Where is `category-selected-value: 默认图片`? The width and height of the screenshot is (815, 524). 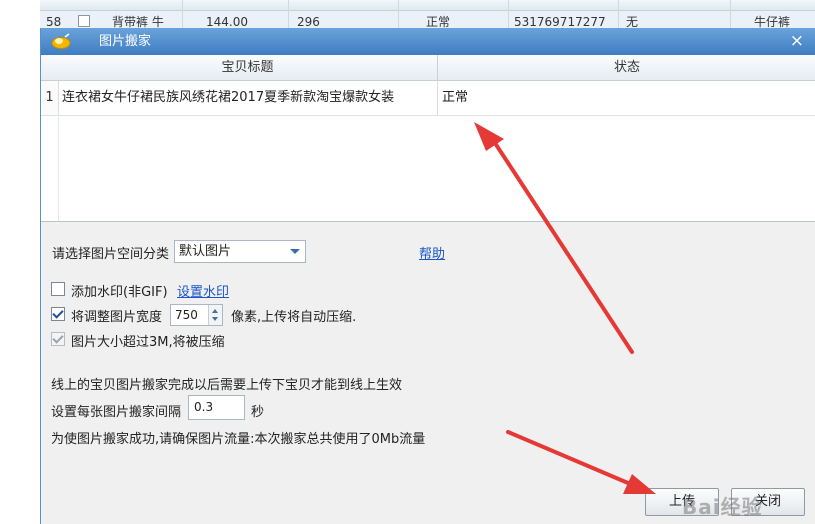 category-selected-value: 默认图片 is located at coordinates (205, 251).